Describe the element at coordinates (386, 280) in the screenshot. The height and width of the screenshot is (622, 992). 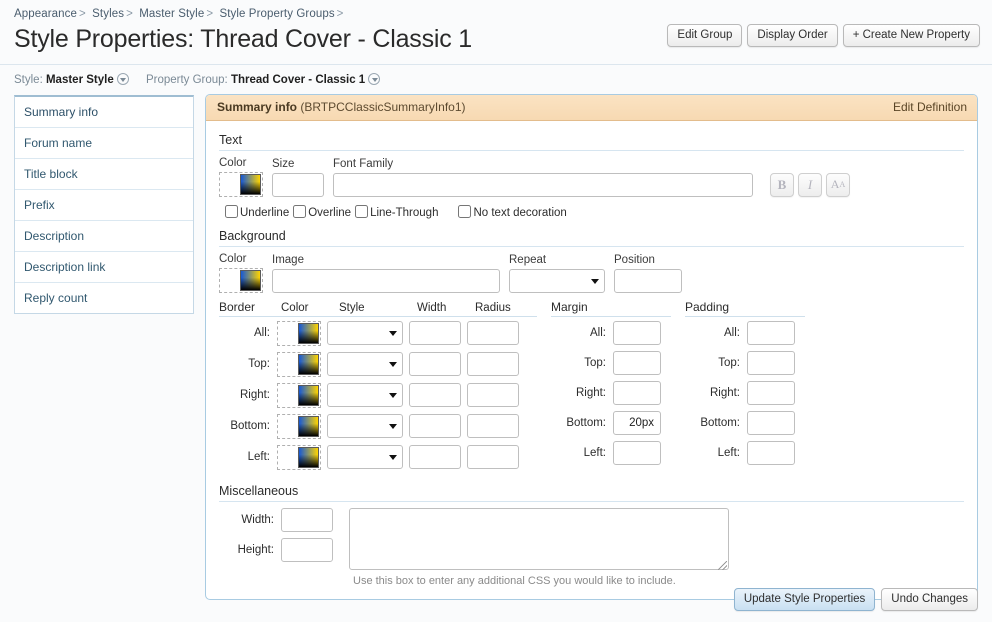
I see `background-image-input` at that location.